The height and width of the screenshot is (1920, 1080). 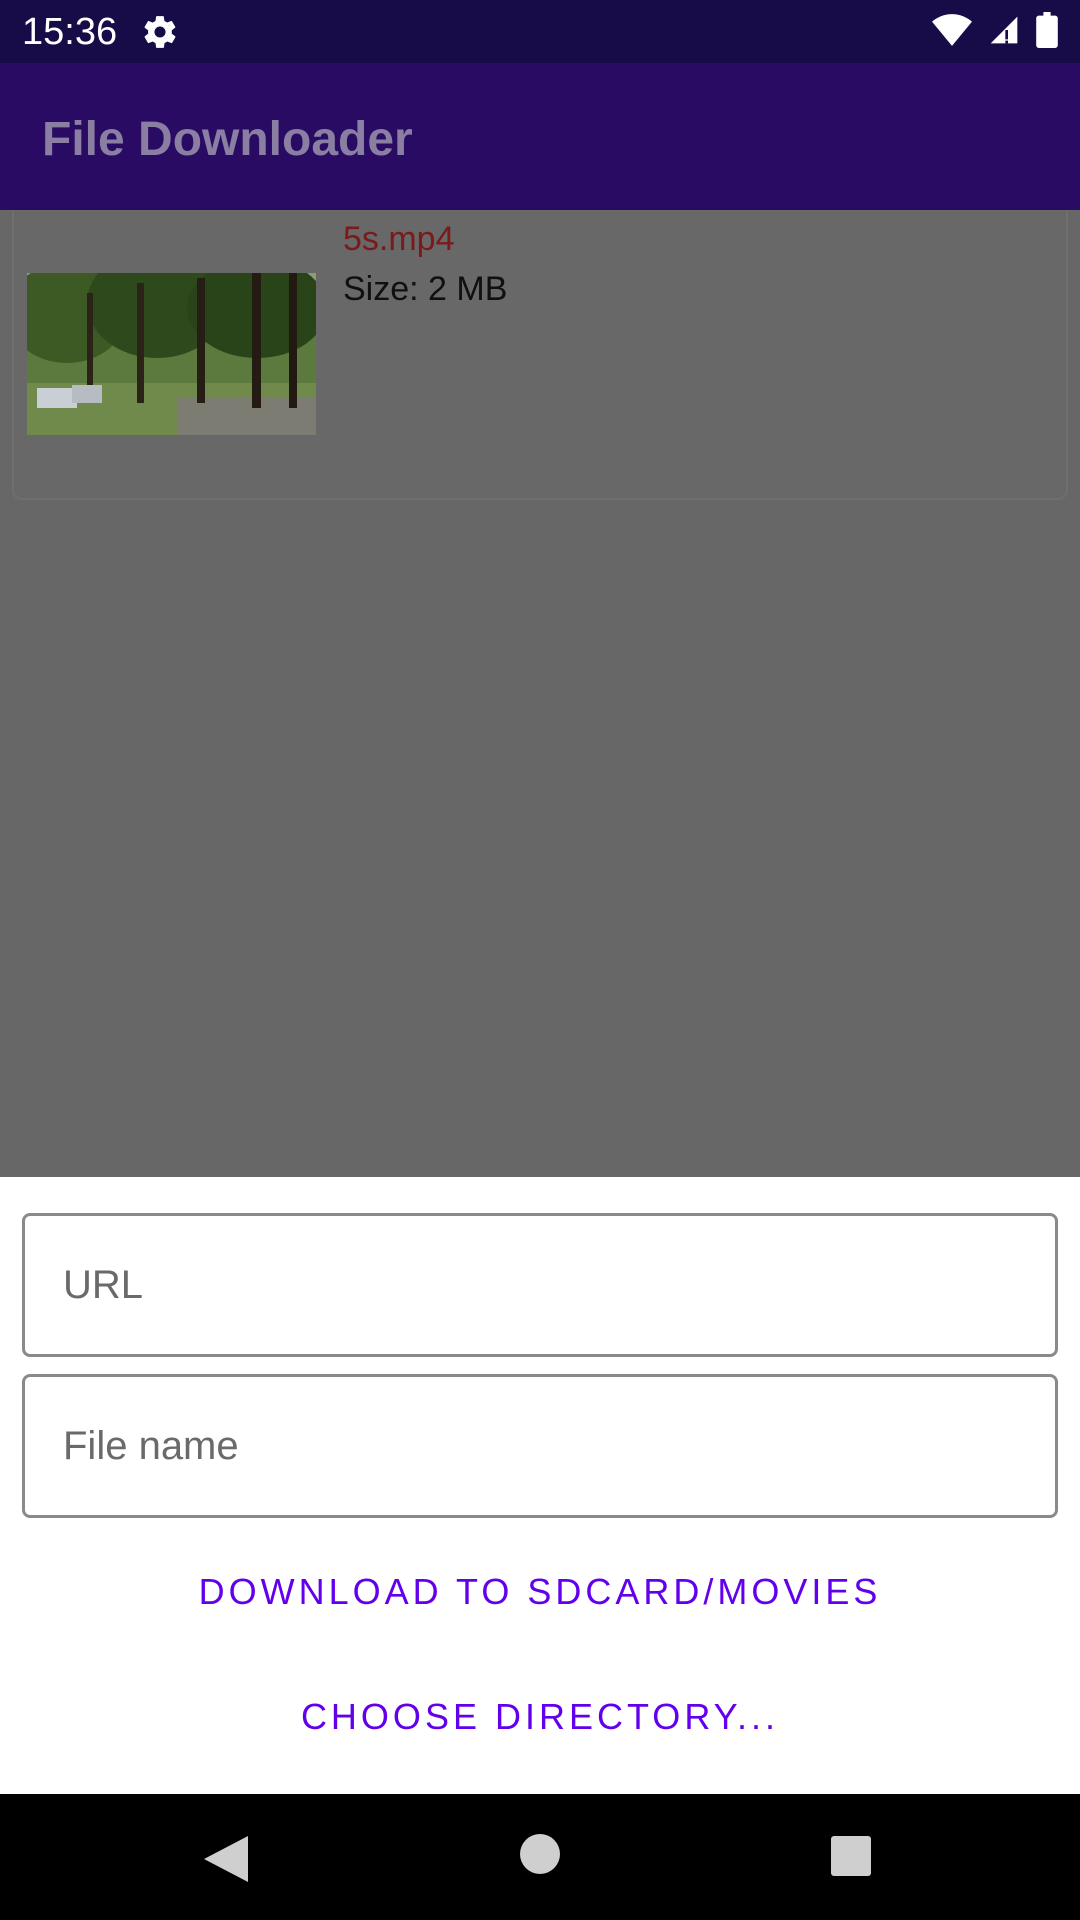 What do you see at coordinates (540, 1592) in the screenshot?
I see `download-to-sdcard-button: DOWNLOAD TO SDCARD/MOVIES` at bounding box center [540, 1592].